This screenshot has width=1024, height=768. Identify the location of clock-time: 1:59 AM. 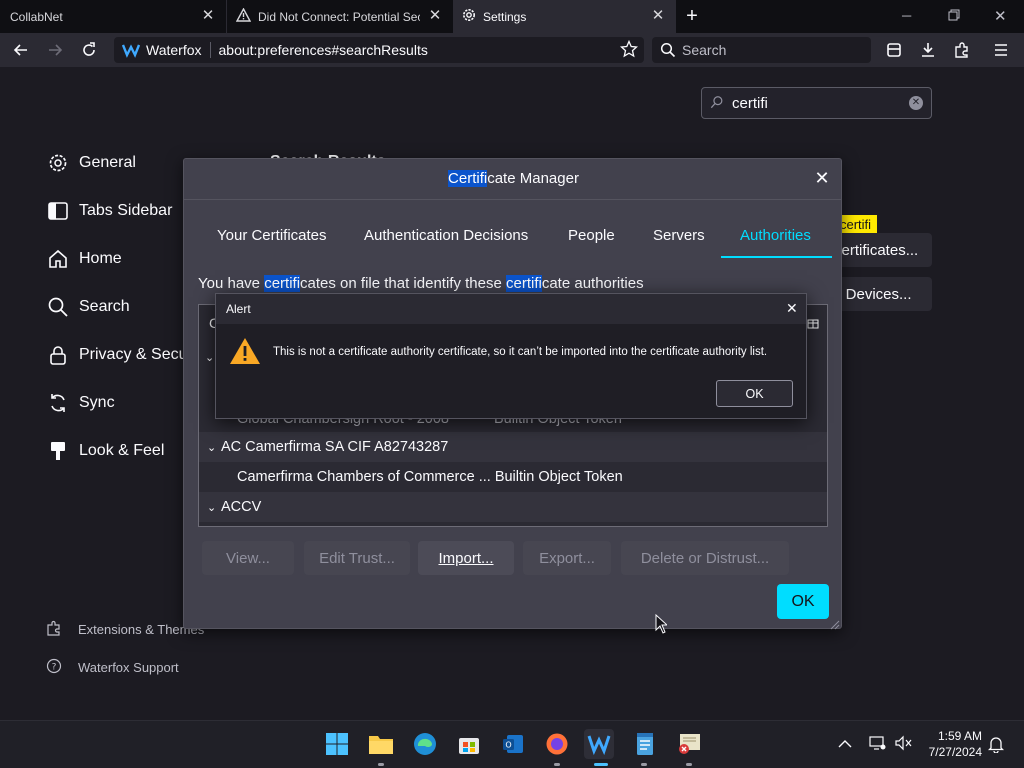
(953, 736).